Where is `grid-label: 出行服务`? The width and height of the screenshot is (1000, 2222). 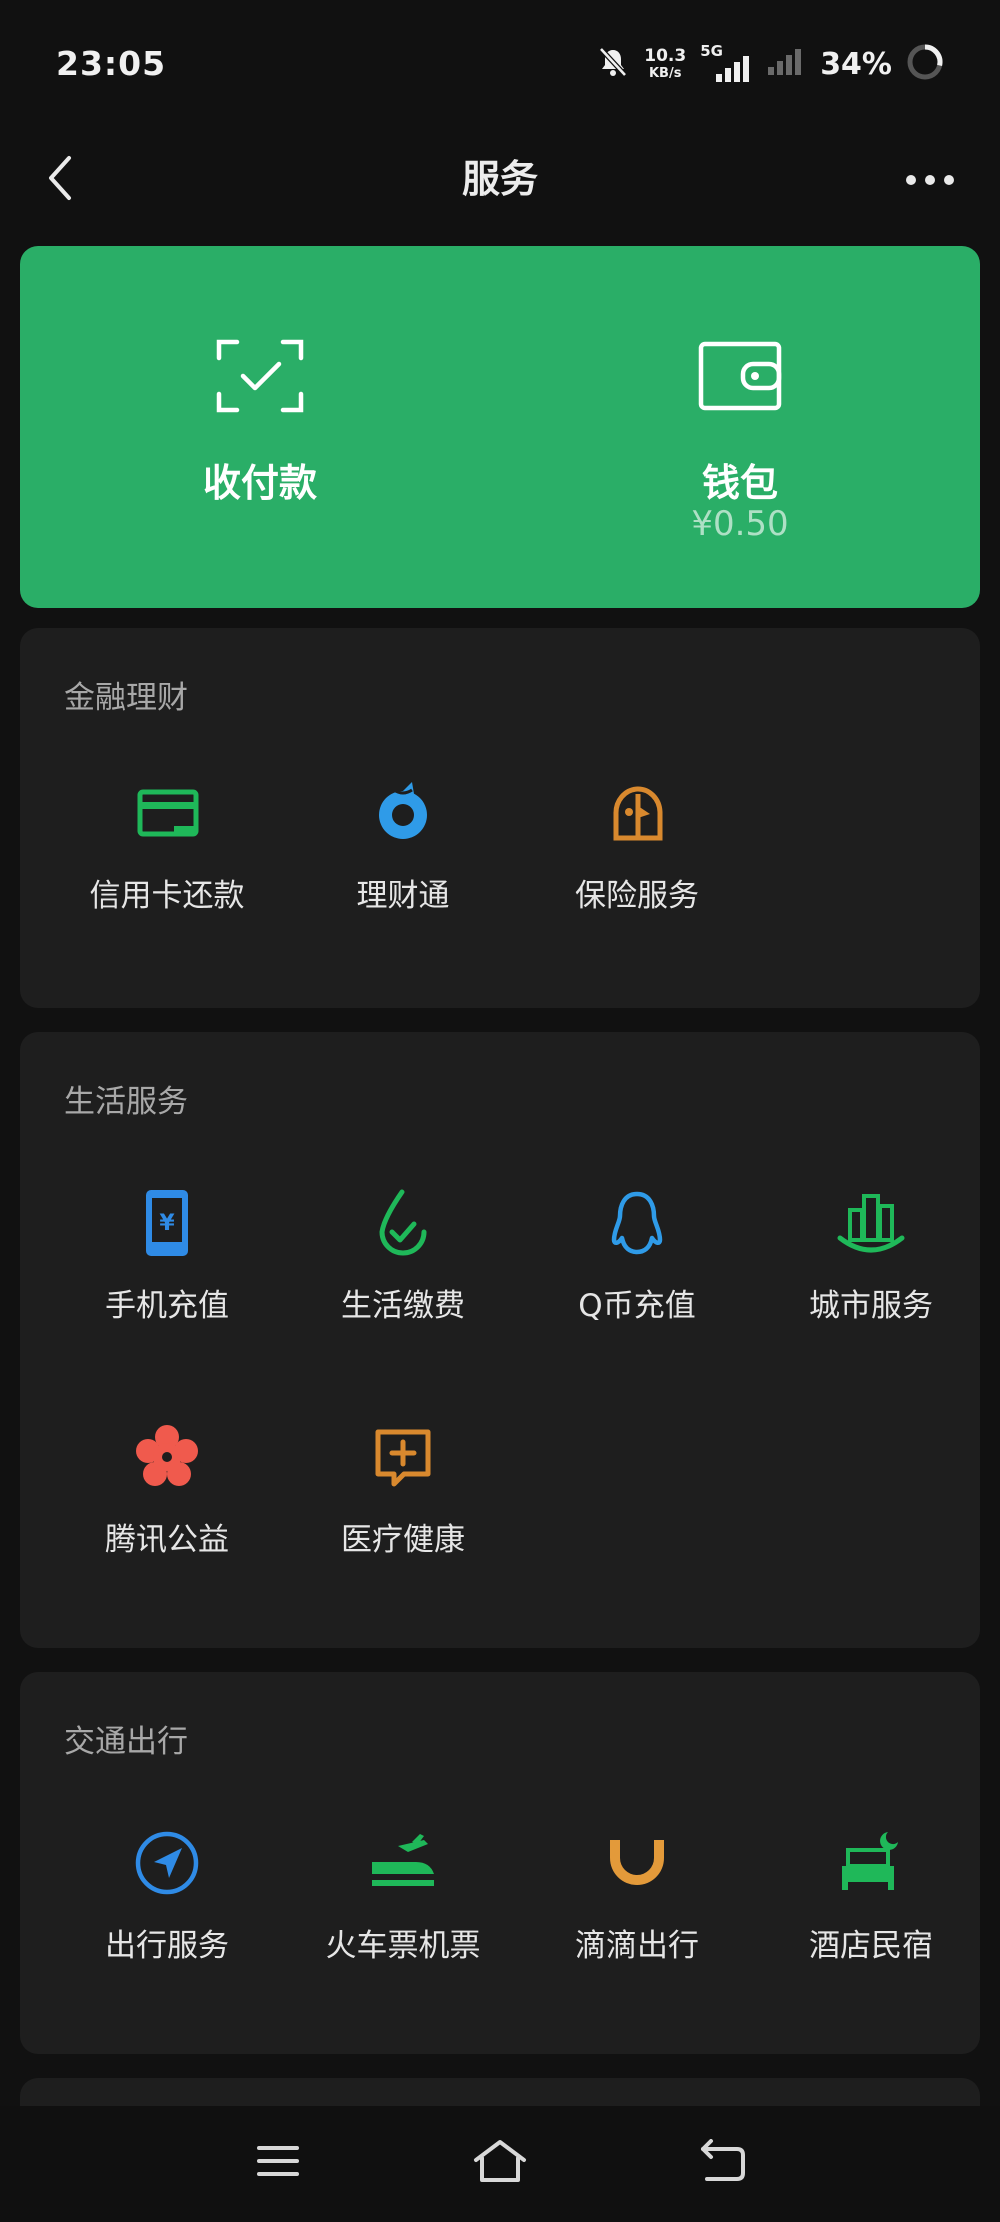
grid-label: 出行服务 is located at coordinates (167, 1946).